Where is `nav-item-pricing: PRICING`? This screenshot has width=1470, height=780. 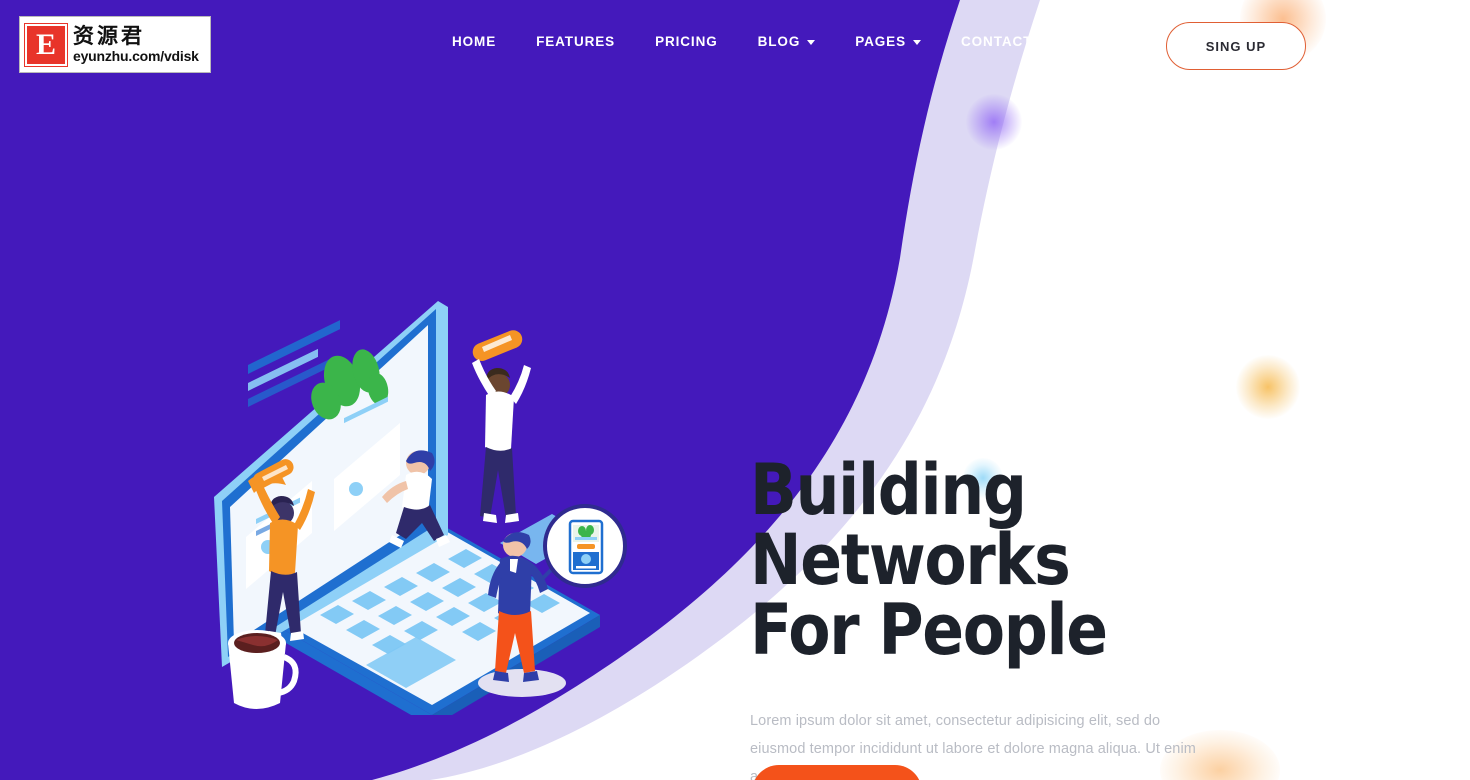
nav-item-pricing: PRICING is located at coordinates (686, 41).